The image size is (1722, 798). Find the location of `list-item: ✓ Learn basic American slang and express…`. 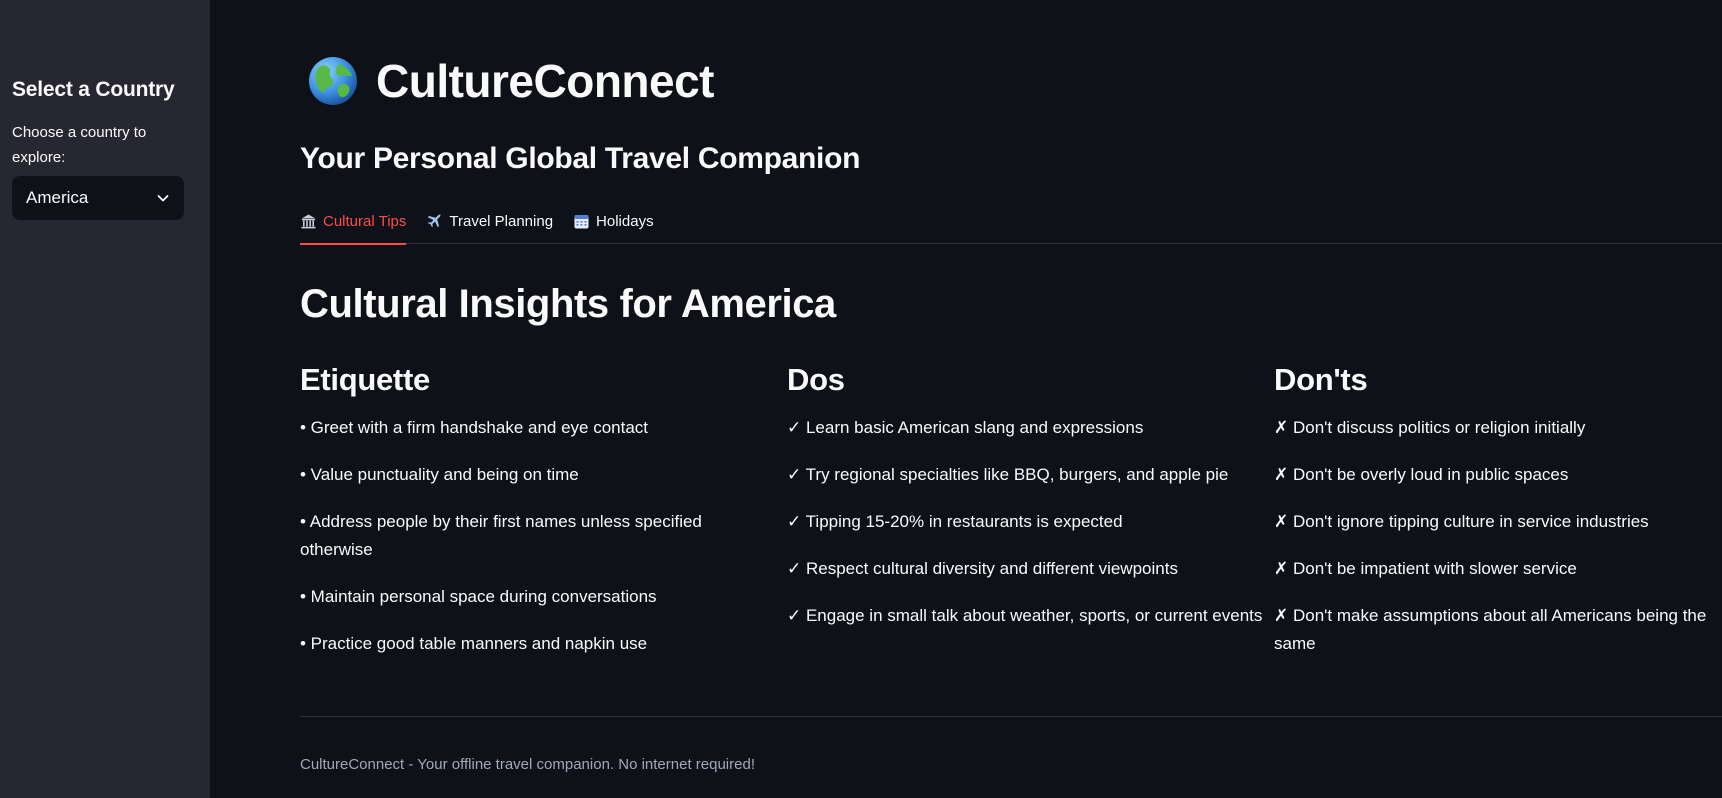

list-item: ✓ Learn basic American slang and express… is located at coordinates (965, 427).